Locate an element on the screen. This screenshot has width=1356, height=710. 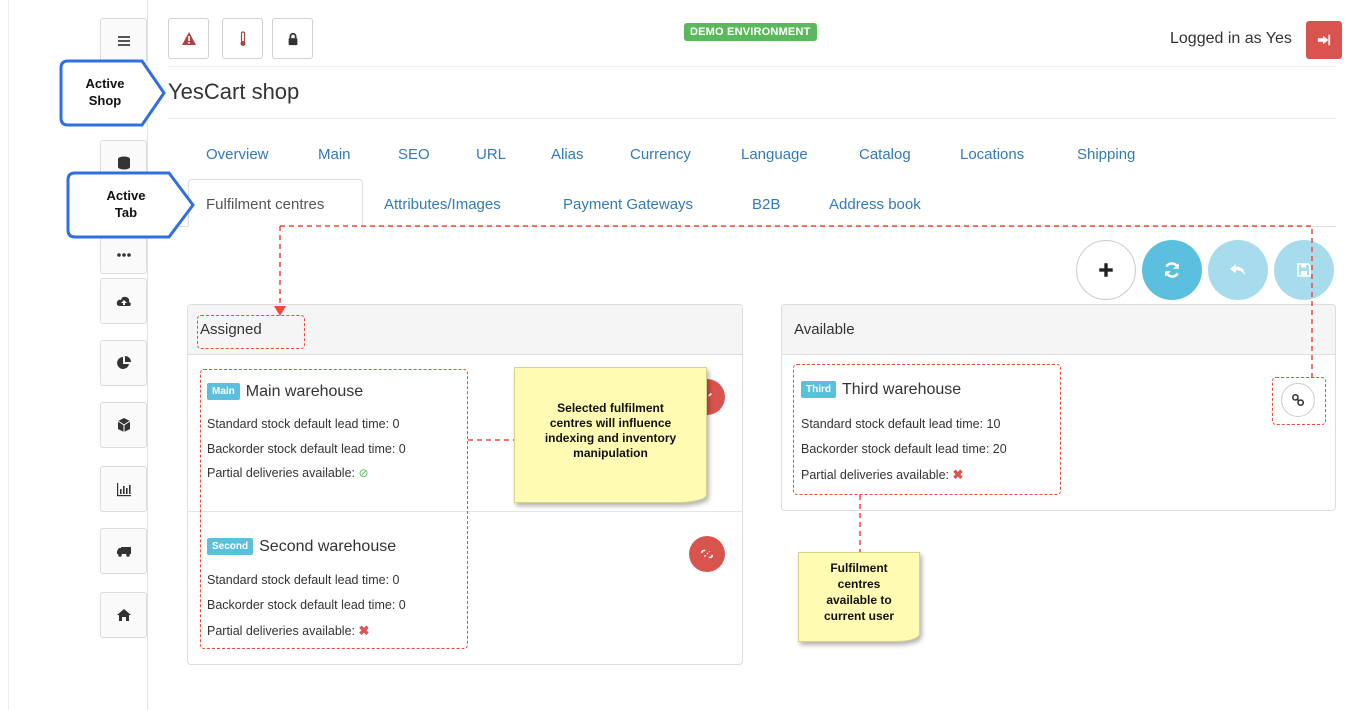
tab-url: URL is located at coordinates (491, 154).